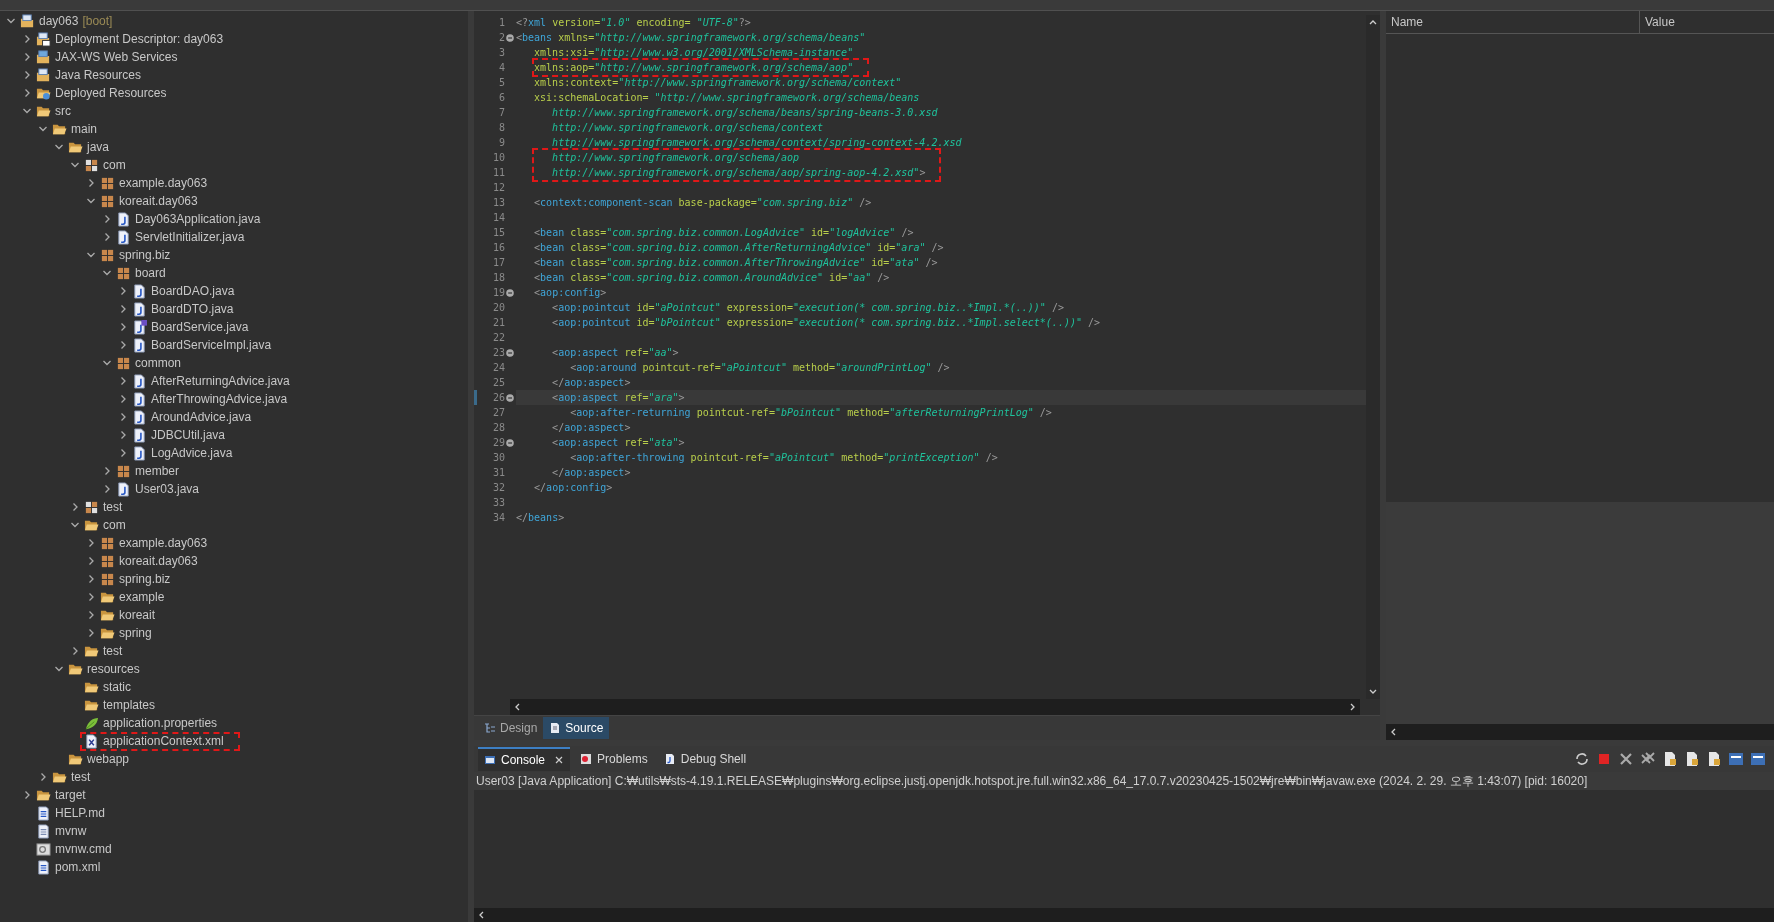 The image size is (1774, 922). I want to click on tree-item: koreait, so click(137, 615).